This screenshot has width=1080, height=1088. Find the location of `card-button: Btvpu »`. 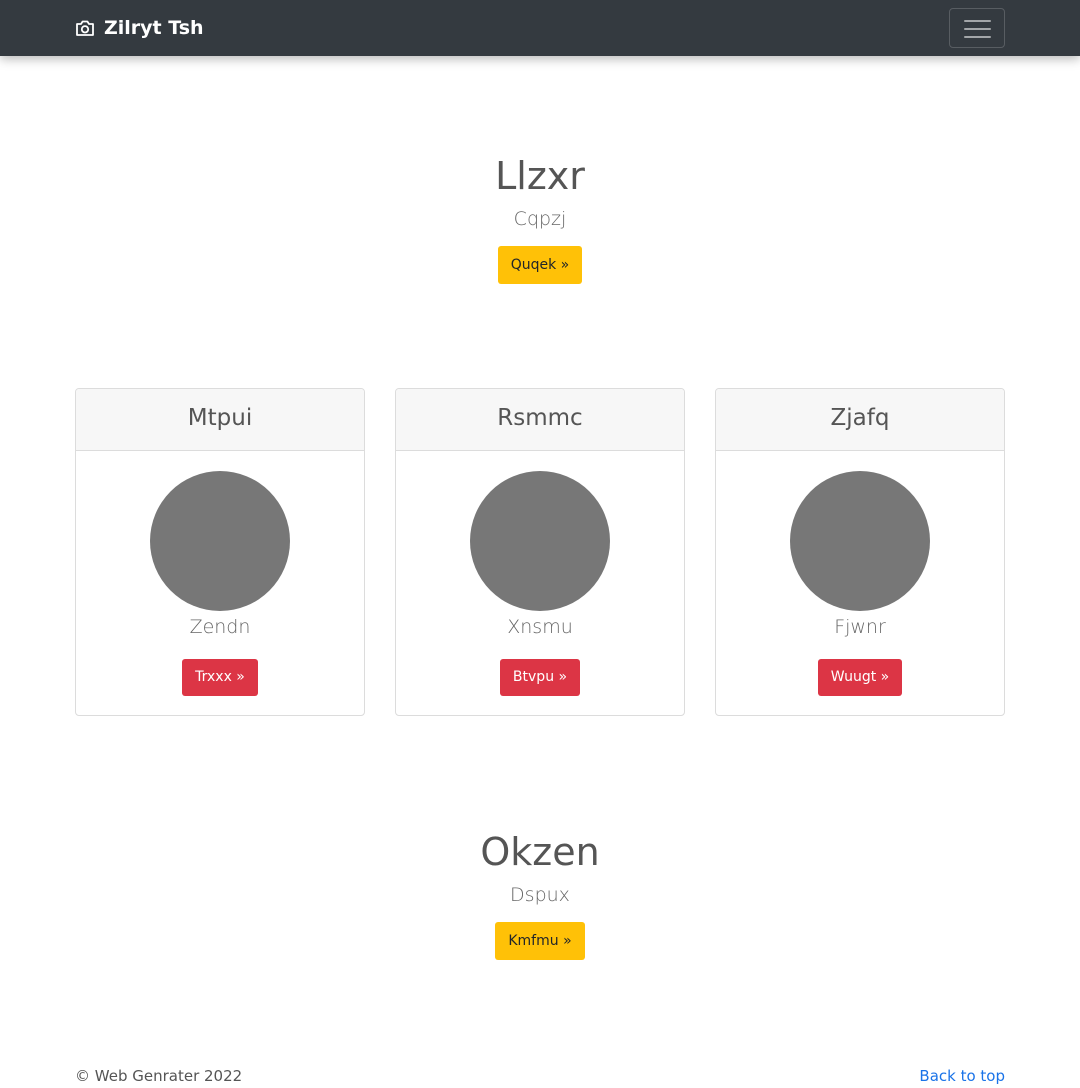

card-button: Btvpu » is located at coordinates (540, 677).